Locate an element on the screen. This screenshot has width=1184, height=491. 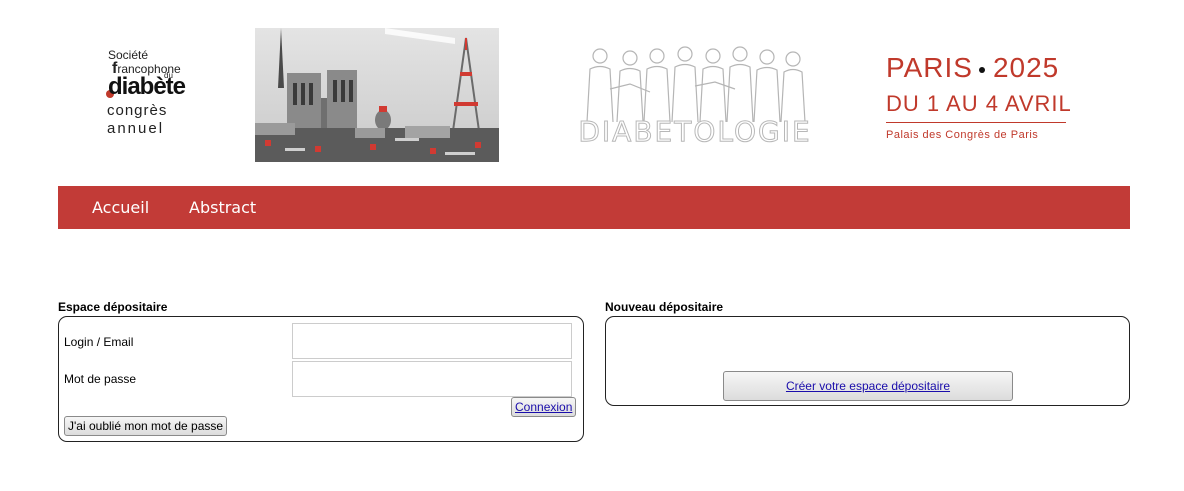
new-depositor-panel: Créer votre espace dépositaire is located at coordinates (867, 361).